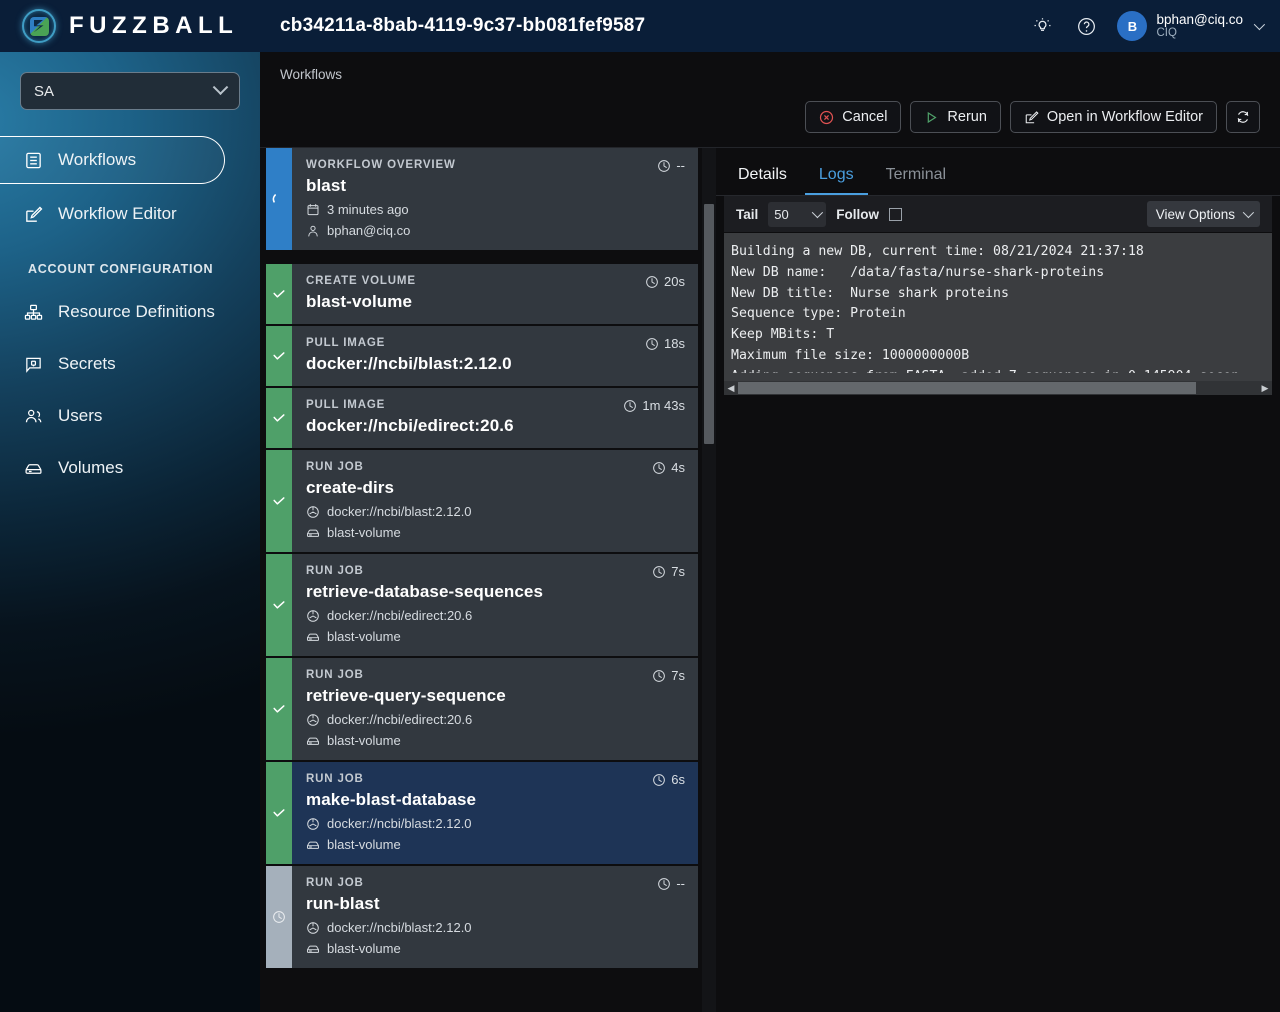  I want to click on step-duration: 7s, so click(668, 675).